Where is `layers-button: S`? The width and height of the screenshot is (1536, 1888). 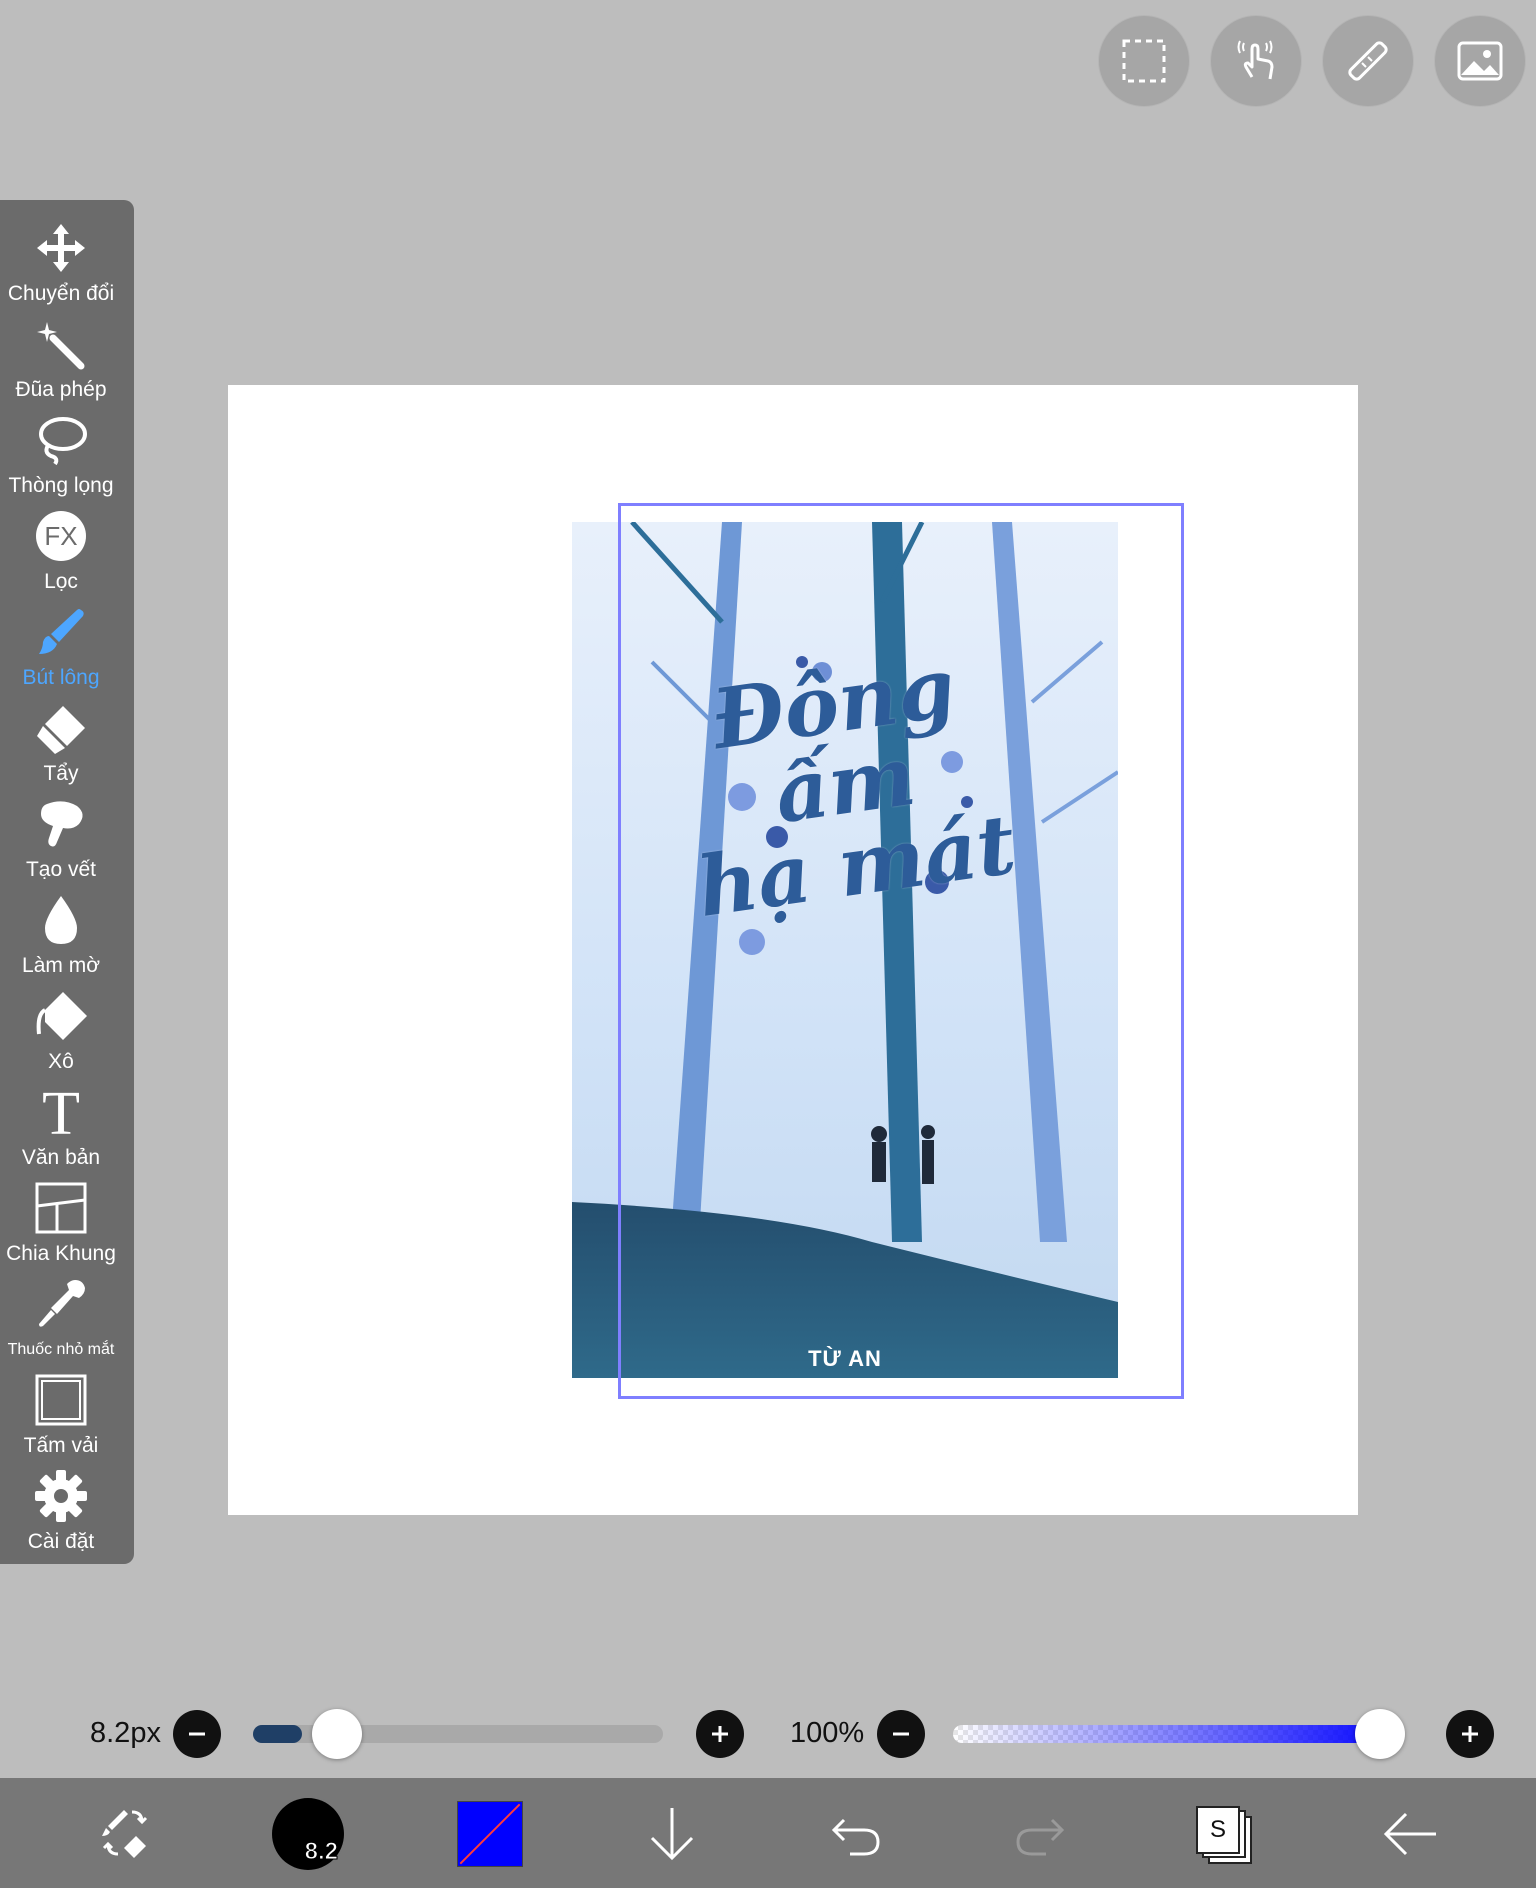 layers-button: S is located at coordinates (1224, 1835).